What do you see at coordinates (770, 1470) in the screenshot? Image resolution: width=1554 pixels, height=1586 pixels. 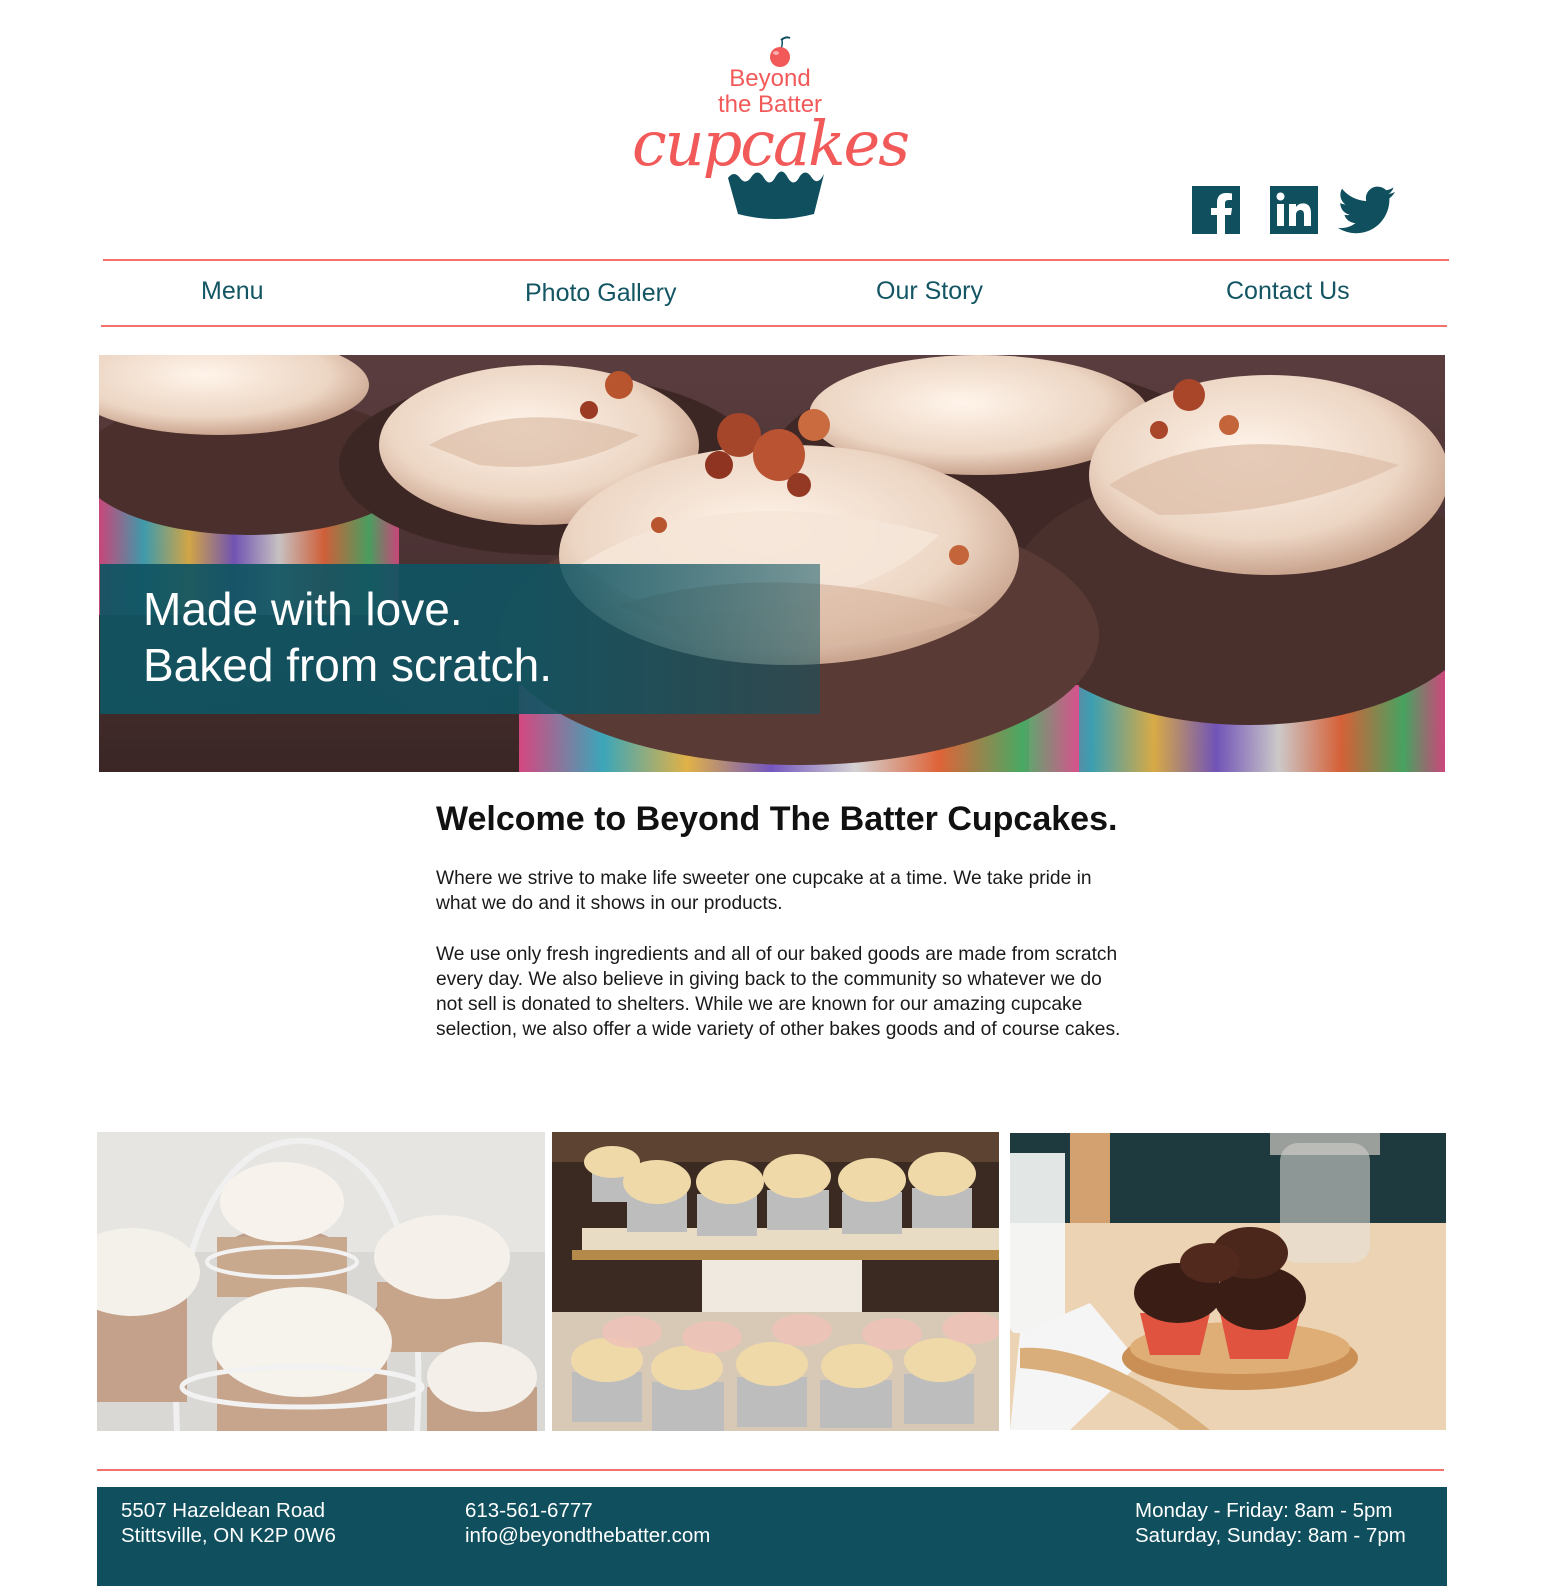 I see `footer-divider` at bounding box center [770, 1470].